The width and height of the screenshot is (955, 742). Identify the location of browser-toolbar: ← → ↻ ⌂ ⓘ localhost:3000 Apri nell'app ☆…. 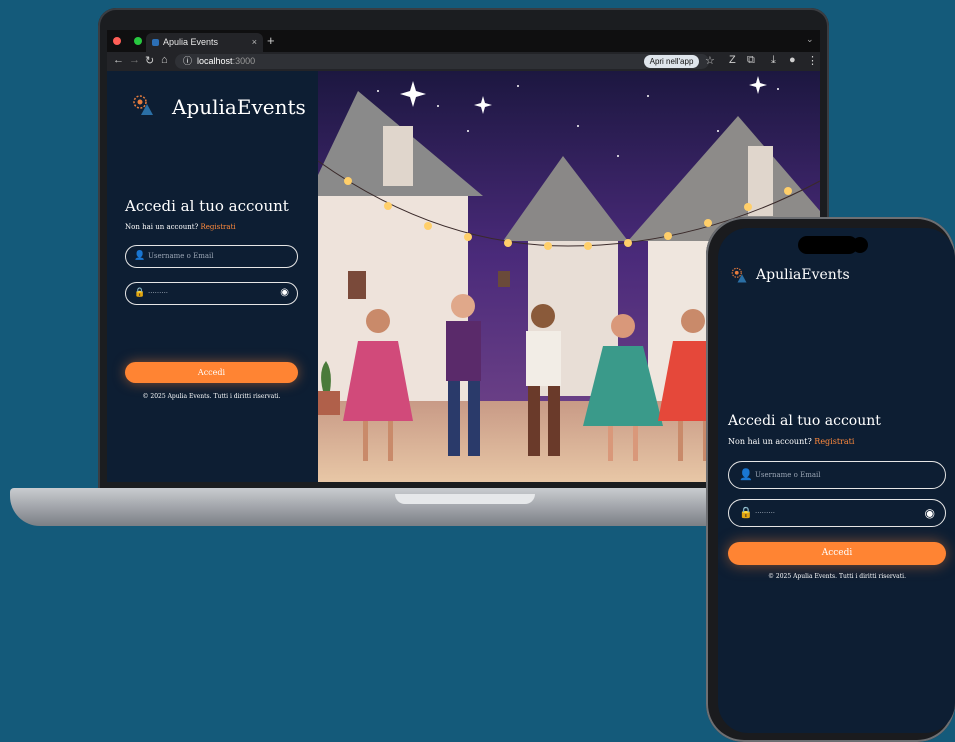
(463, 61).